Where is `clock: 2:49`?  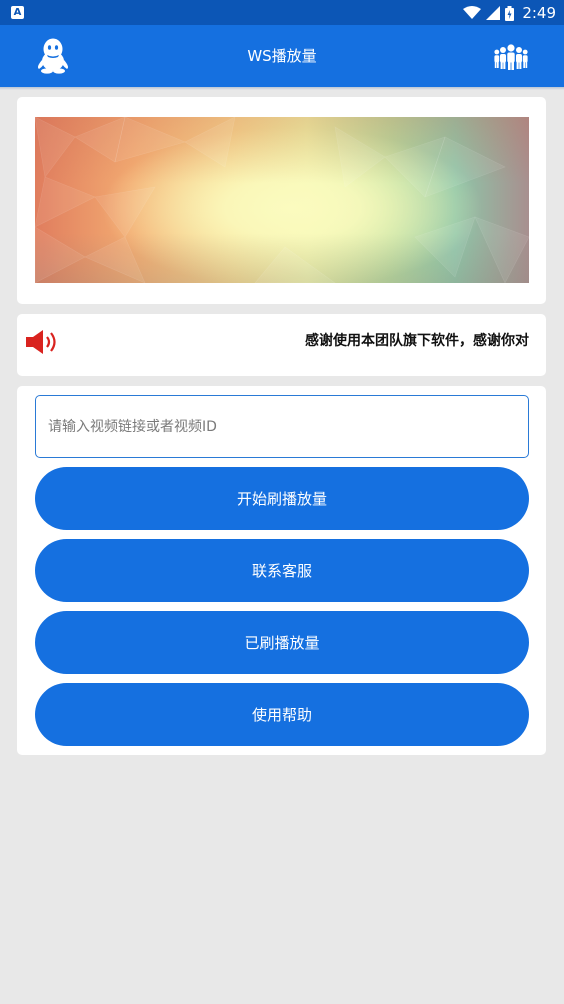 clock: 2:49 is located at coordinates (539, 13).